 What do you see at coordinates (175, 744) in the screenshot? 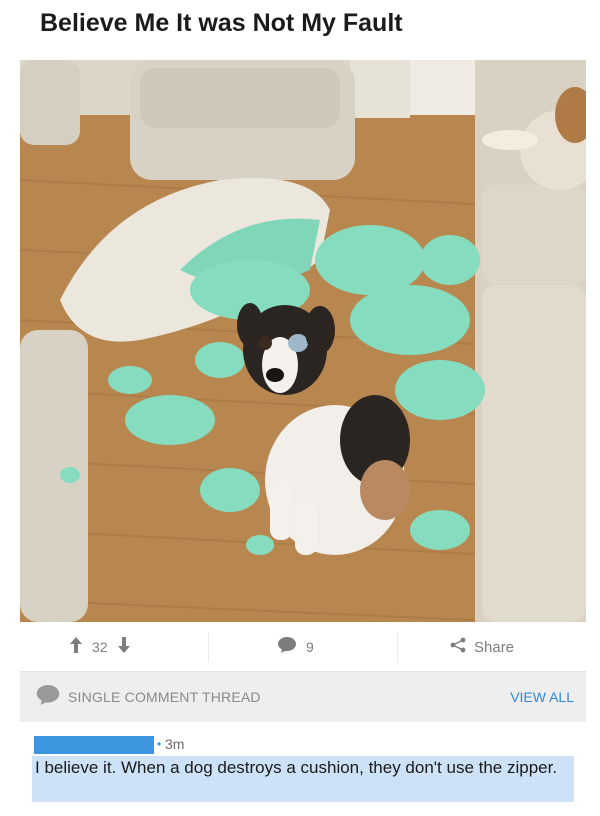
I see `comment-timestamp: 3m` at bounding box center [175, 744].